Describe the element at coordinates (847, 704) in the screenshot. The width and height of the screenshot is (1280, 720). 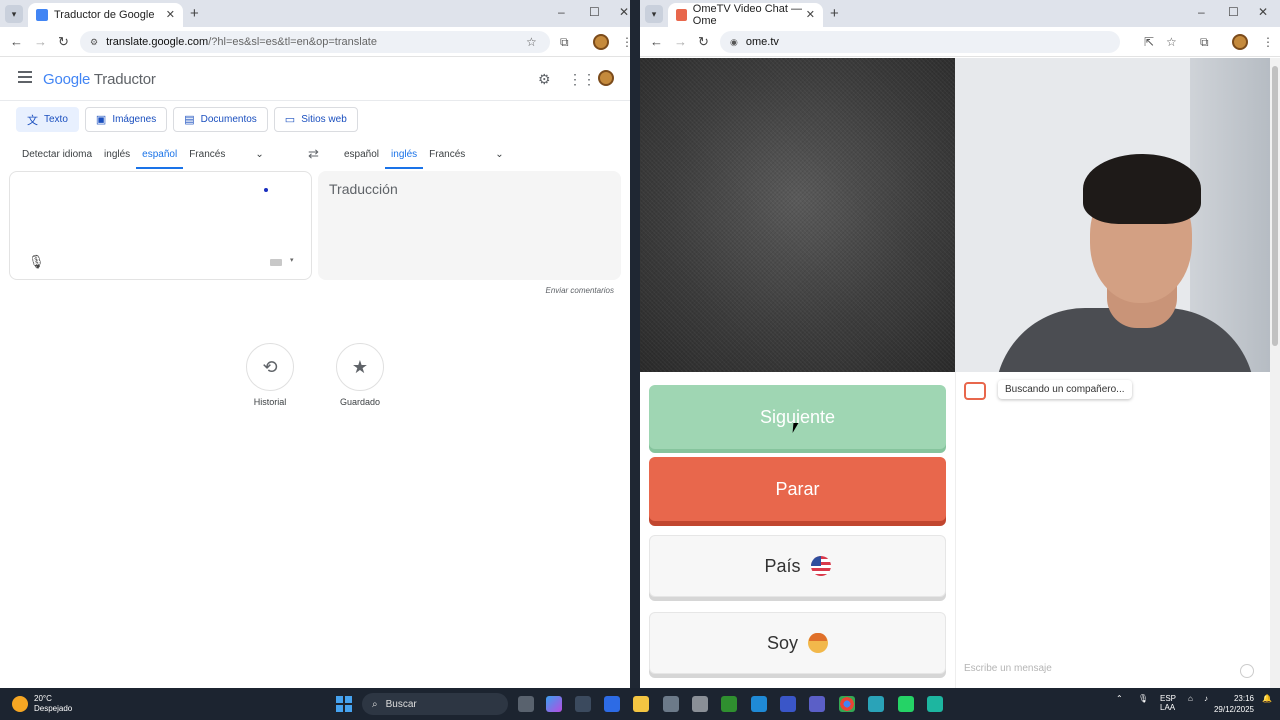
I see `chrome-icon` at that location.